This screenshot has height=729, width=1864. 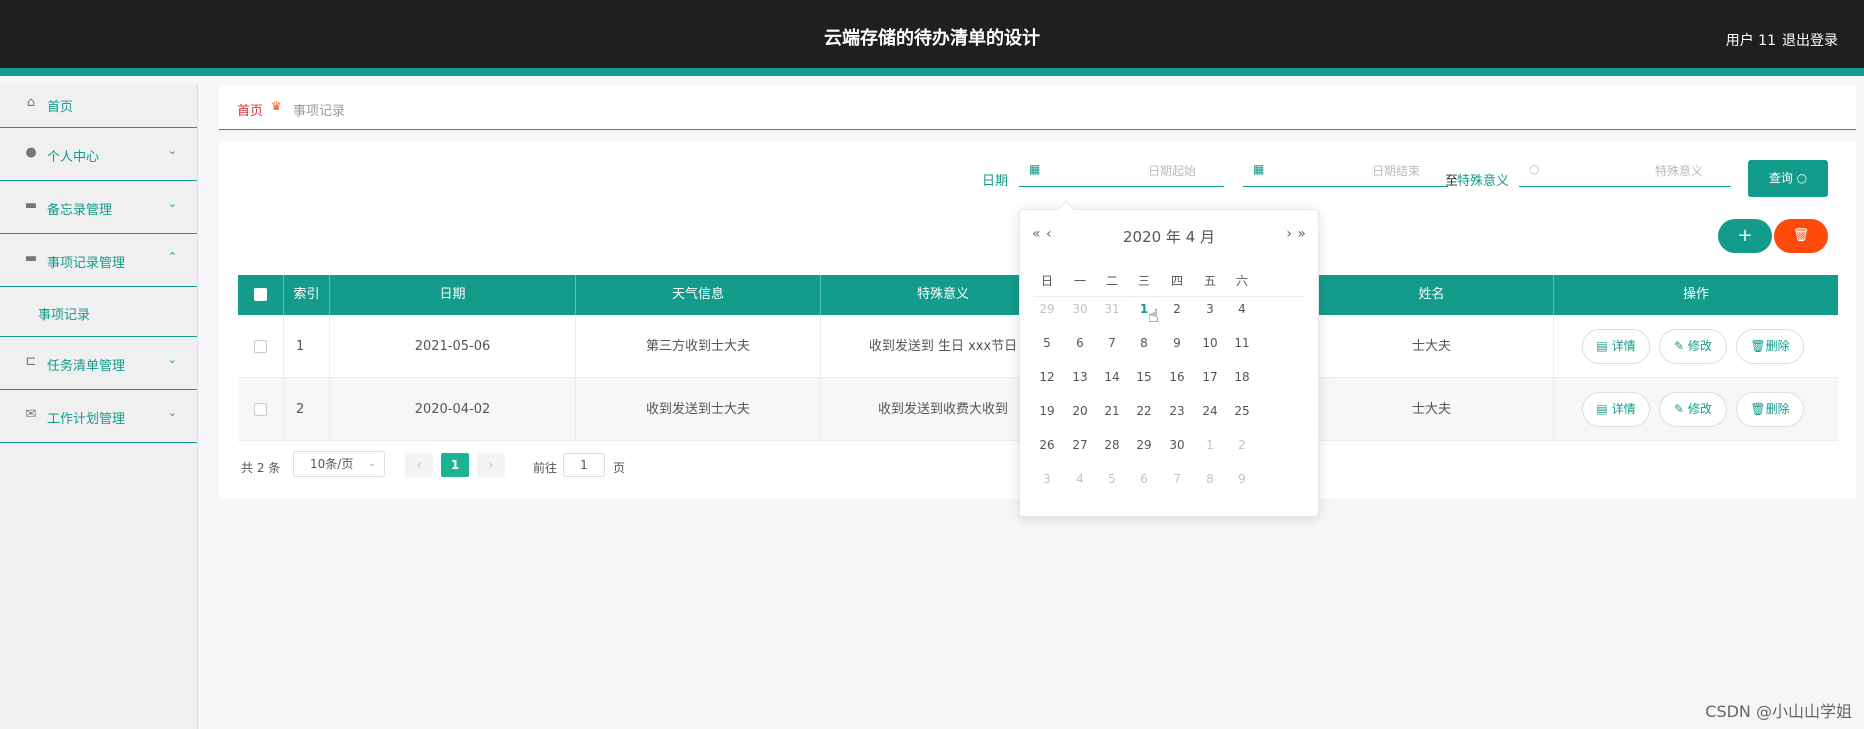 I want to click on sidebar-item-label: 工作计划管理, so click(x=86, y=419).